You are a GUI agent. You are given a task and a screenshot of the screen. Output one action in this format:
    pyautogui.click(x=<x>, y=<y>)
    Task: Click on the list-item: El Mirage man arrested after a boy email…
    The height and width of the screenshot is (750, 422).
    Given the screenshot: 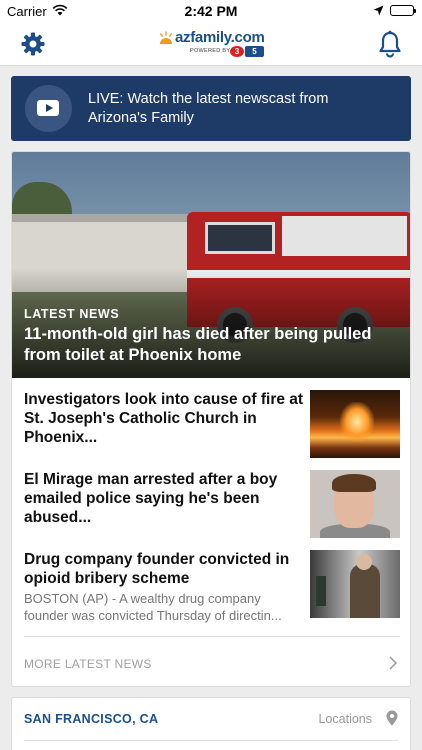 What is the action you would take?
    pyautogui.click(x=212, y=506)
    